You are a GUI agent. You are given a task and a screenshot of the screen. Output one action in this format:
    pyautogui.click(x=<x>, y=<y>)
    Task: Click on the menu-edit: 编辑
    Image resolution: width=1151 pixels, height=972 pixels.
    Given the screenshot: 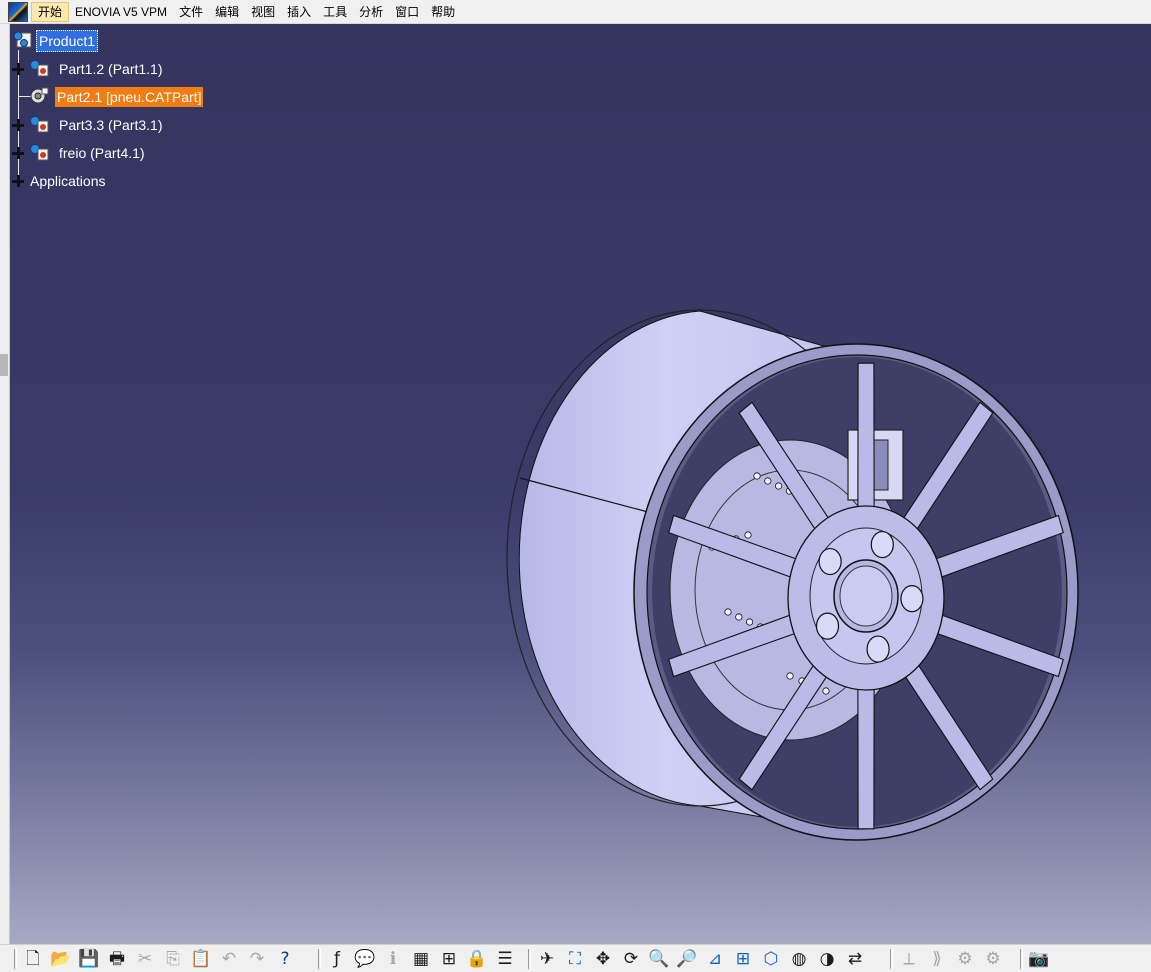 What is the action you would take?
    pyautogui.click(x=227, y=12)
    